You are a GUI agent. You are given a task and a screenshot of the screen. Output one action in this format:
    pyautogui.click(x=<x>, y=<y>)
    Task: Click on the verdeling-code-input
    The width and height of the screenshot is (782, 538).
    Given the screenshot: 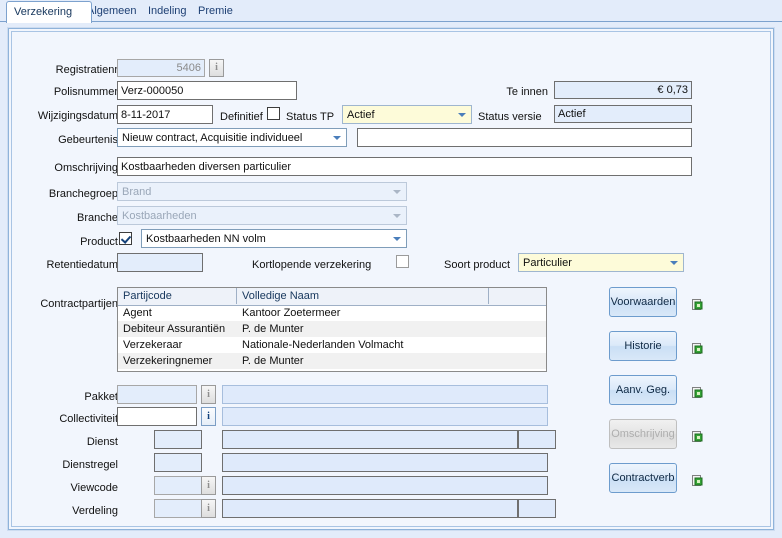 What is the action you would take?
    pyautogui.click(x=178, y=508)
    